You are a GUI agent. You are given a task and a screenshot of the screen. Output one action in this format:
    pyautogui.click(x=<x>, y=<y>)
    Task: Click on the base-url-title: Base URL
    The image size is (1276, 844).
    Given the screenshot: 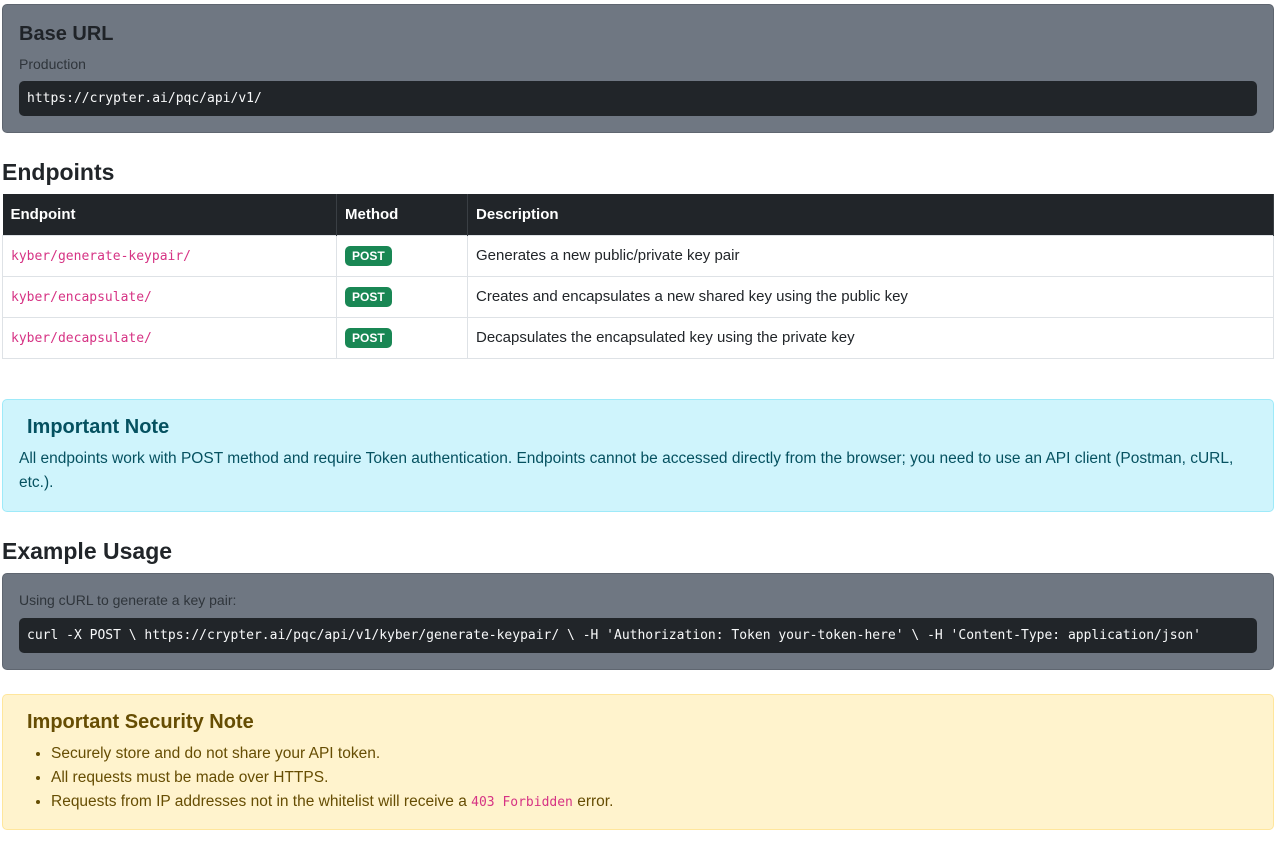 What is the action you would take?
    pyautogui.click(x=66, y=34)
    